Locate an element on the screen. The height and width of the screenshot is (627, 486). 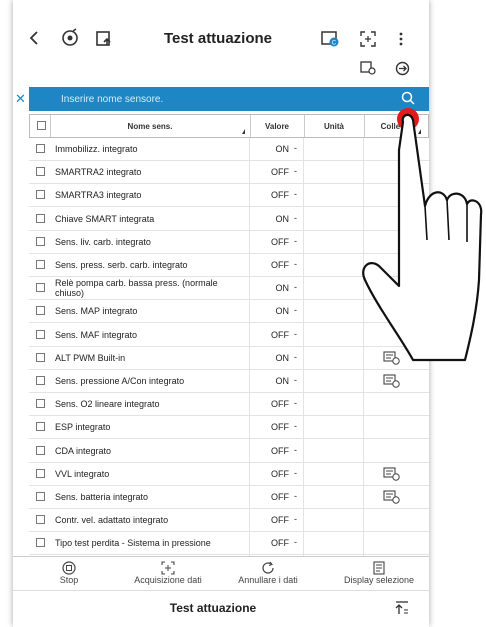
ecu-upload-icon is located at coordinates (104, 38).